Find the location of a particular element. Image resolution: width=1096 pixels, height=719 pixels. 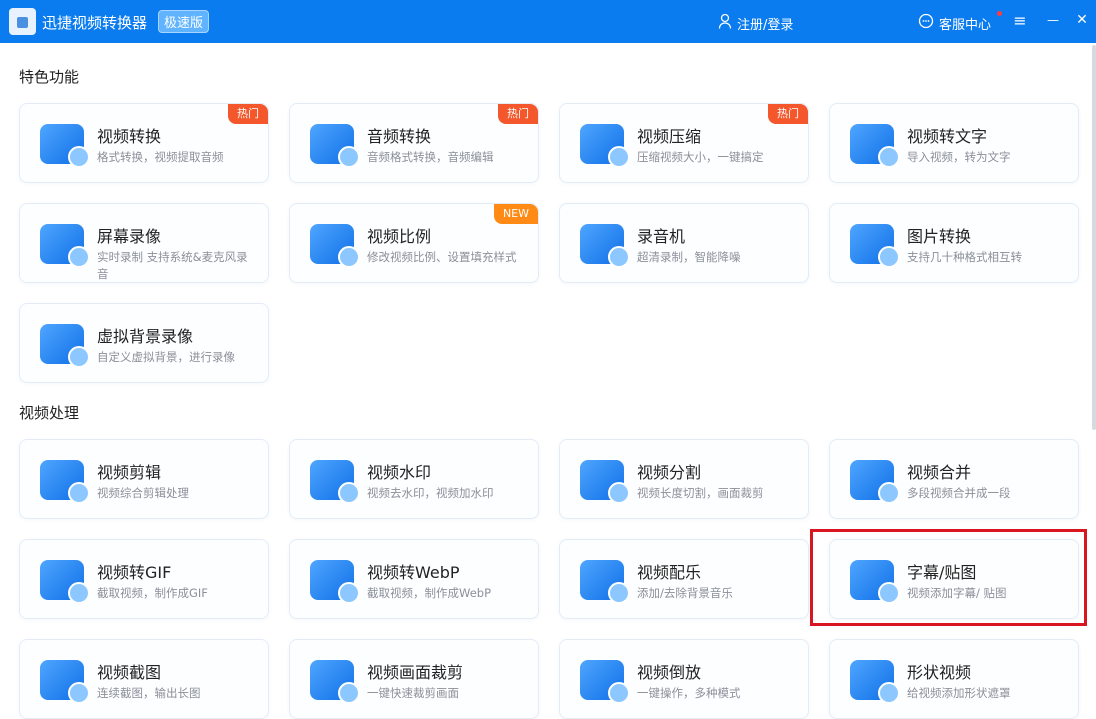

login-button: 注册/登录 is located at coordinates (755, 23).